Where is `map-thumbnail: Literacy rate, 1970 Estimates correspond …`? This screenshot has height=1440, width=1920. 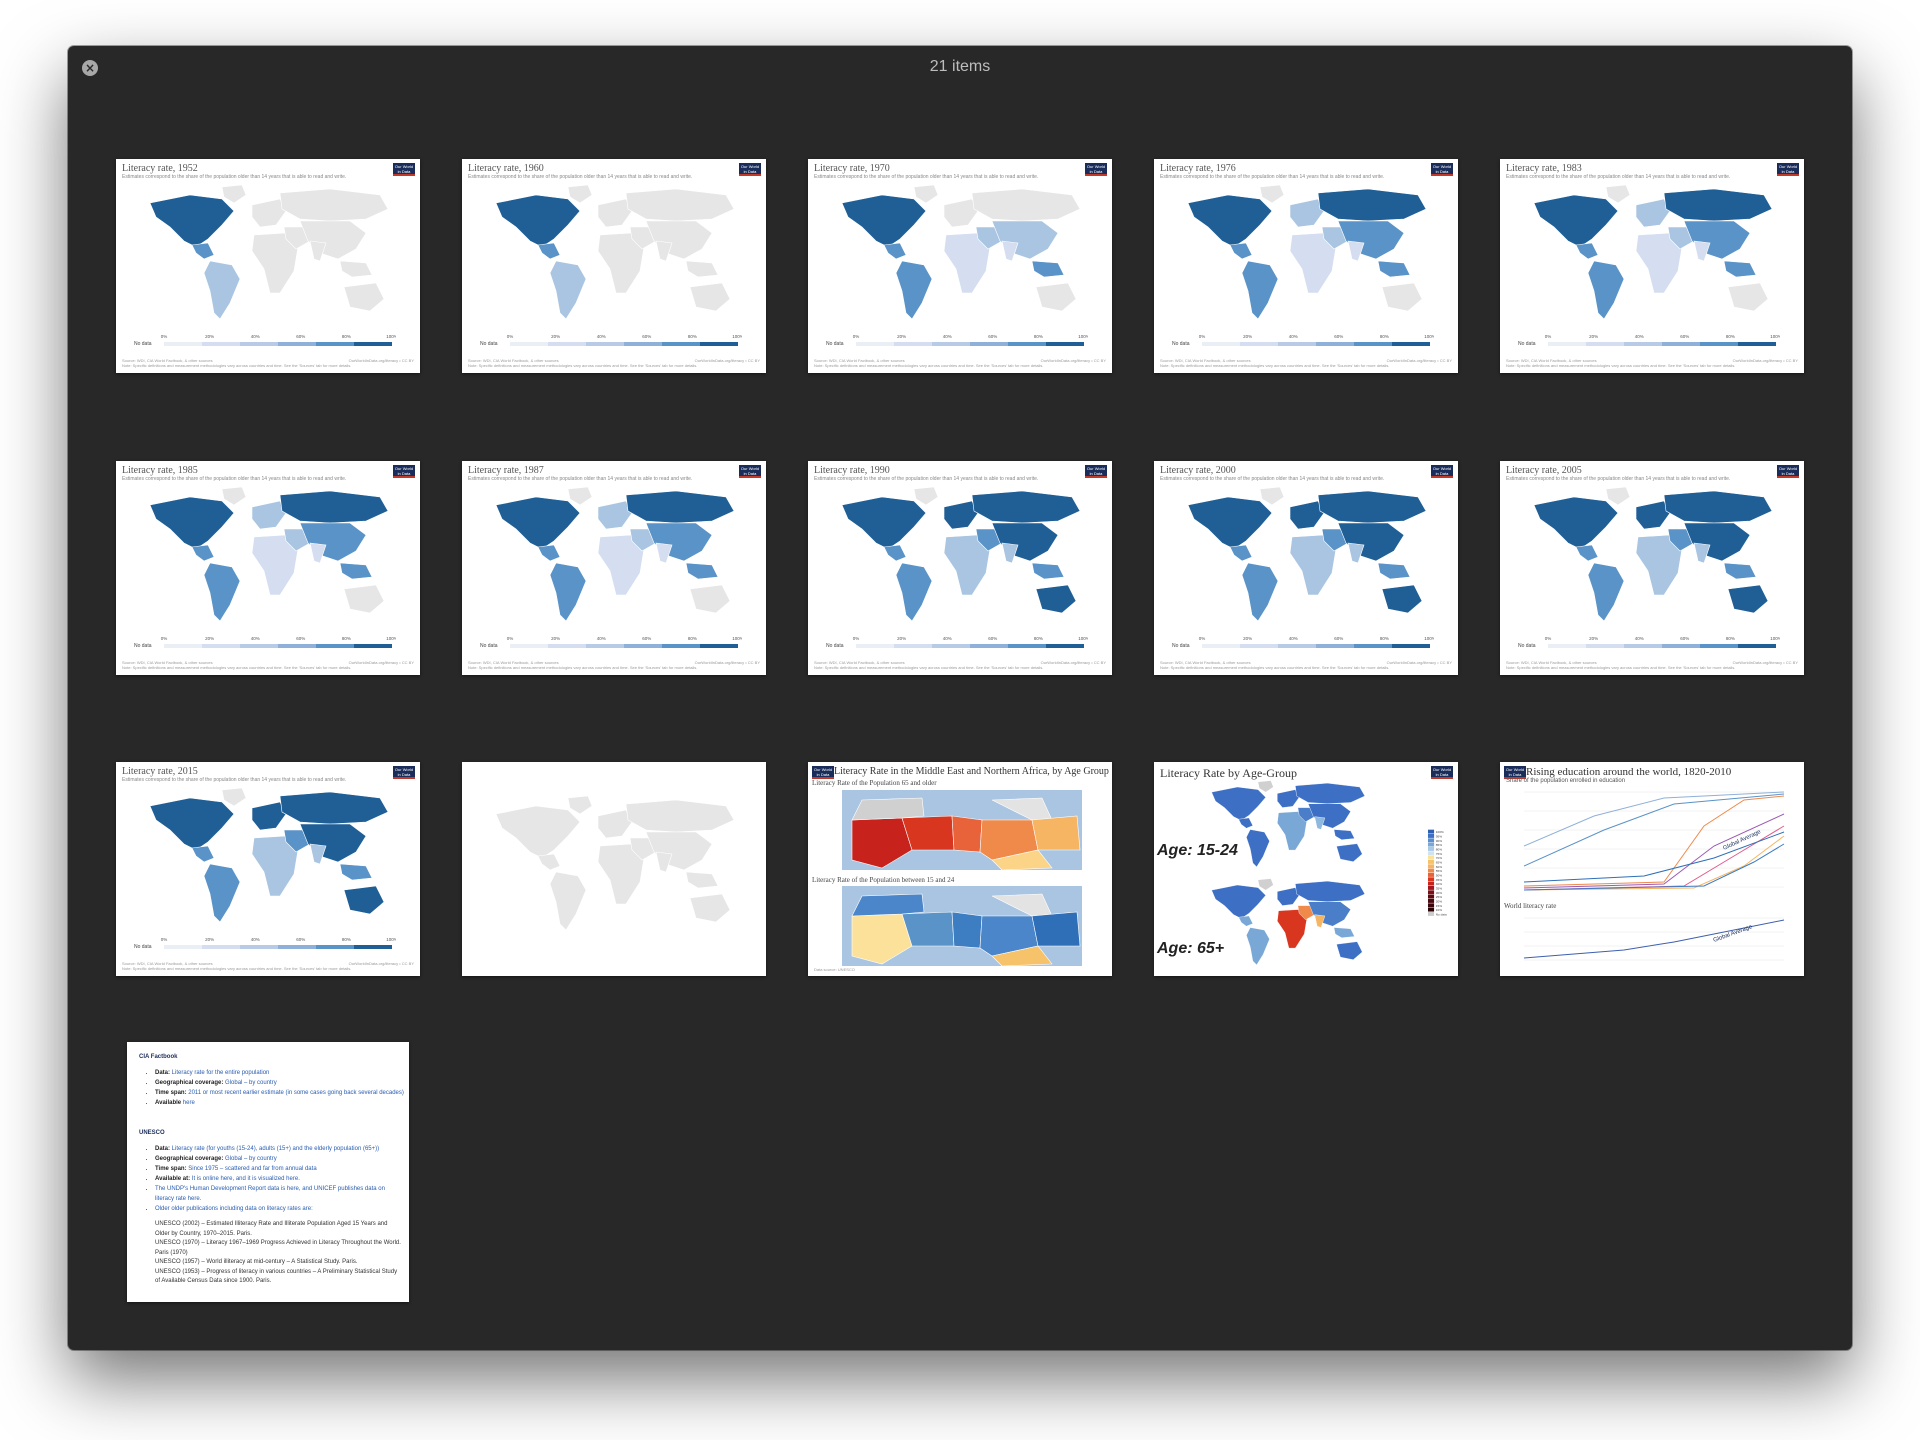
map-thumbnail: Literacy rate, 1970 Estimates correspond … is located at coordinates (960, 266).